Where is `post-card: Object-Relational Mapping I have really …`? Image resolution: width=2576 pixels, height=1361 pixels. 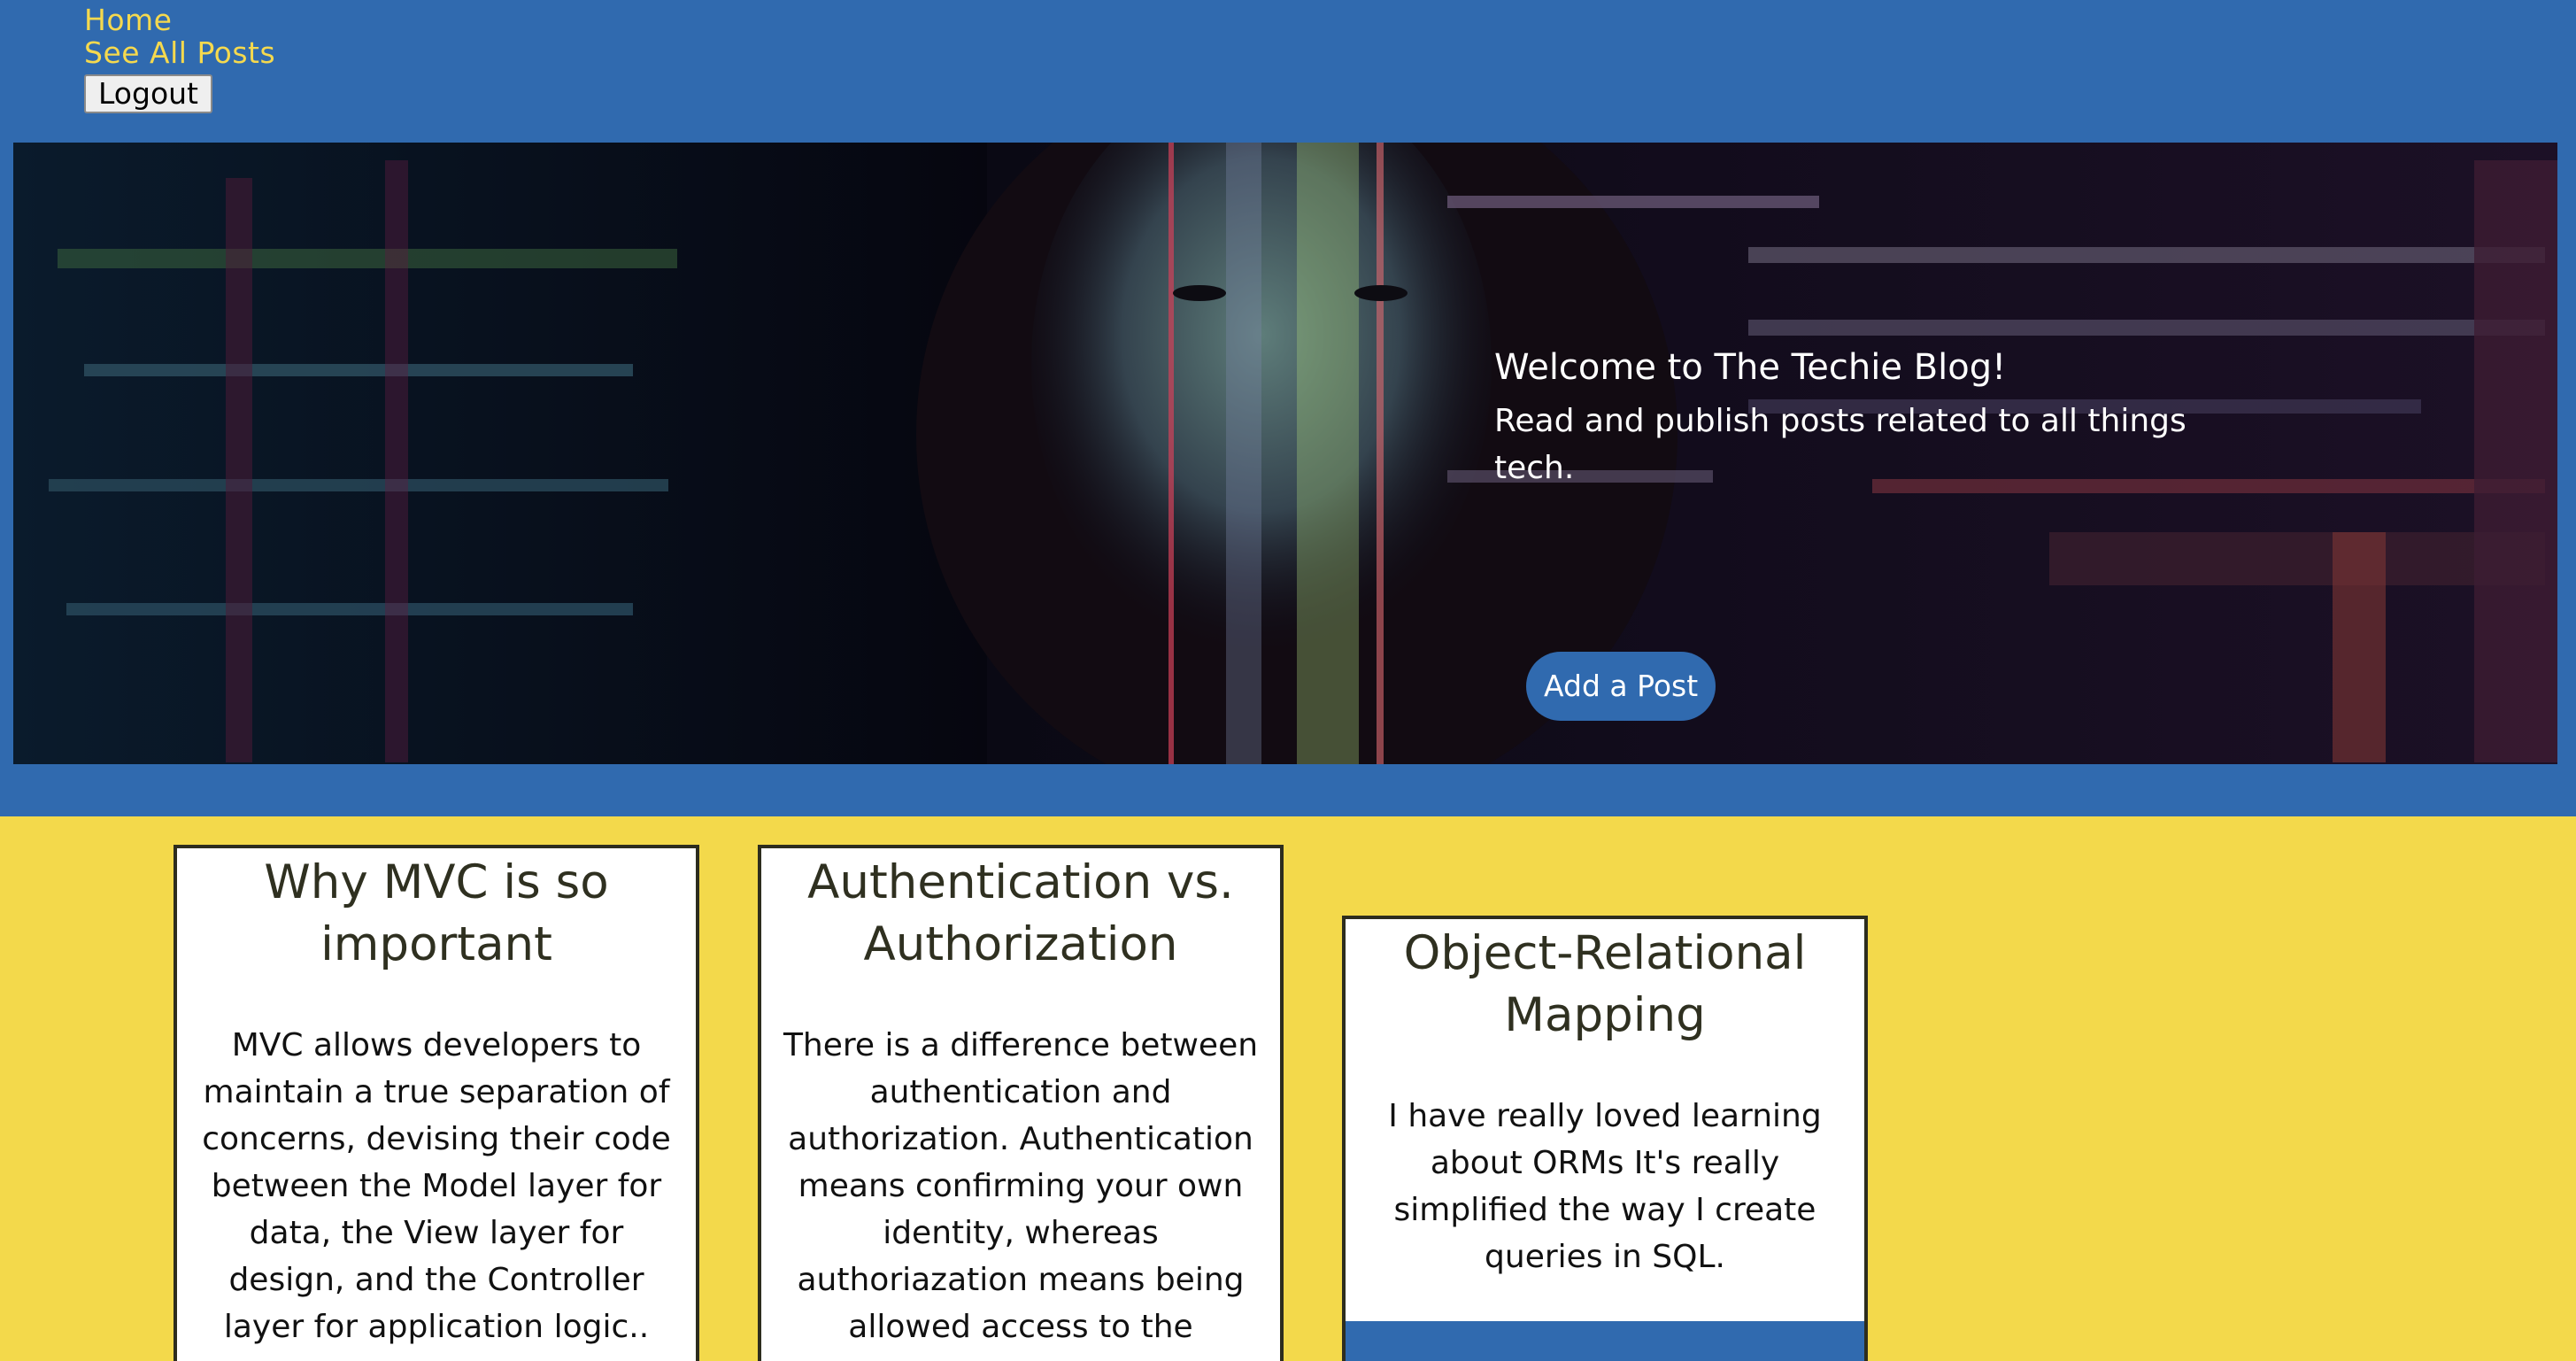
post-card: Object-Relational Mapping I have really … is located at coordinates (1605, 1138).